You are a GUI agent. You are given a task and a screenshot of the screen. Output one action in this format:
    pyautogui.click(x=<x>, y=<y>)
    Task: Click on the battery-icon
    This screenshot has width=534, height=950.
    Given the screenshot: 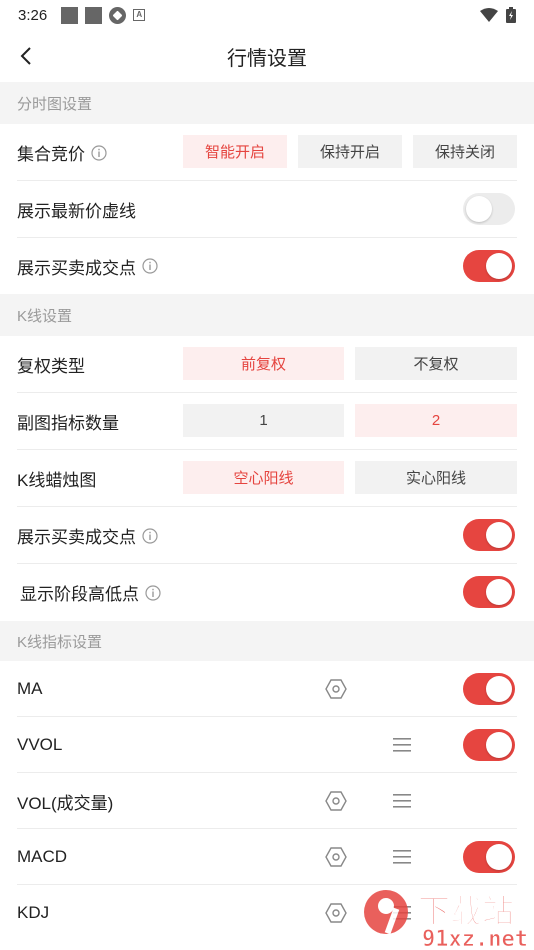 What is the action you would take?
    pyautogui.click(x=511, y=15)
    